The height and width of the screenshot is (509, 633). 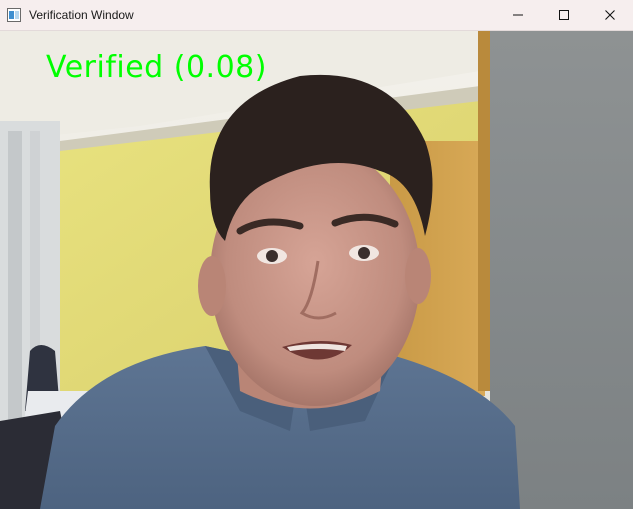 I want to click on minimize-icon, so click(x=518, y=15).